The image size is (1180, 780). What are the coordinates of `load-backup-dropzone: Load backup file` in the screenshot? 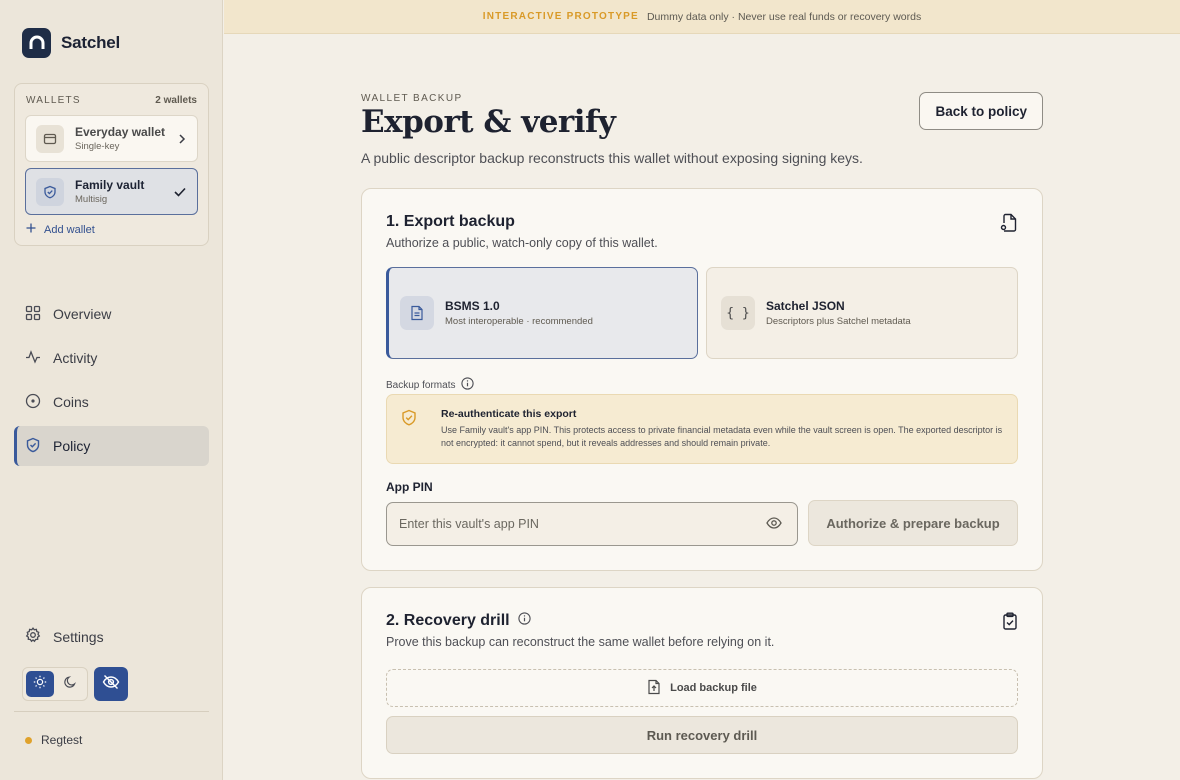 It's located at (702, 688).